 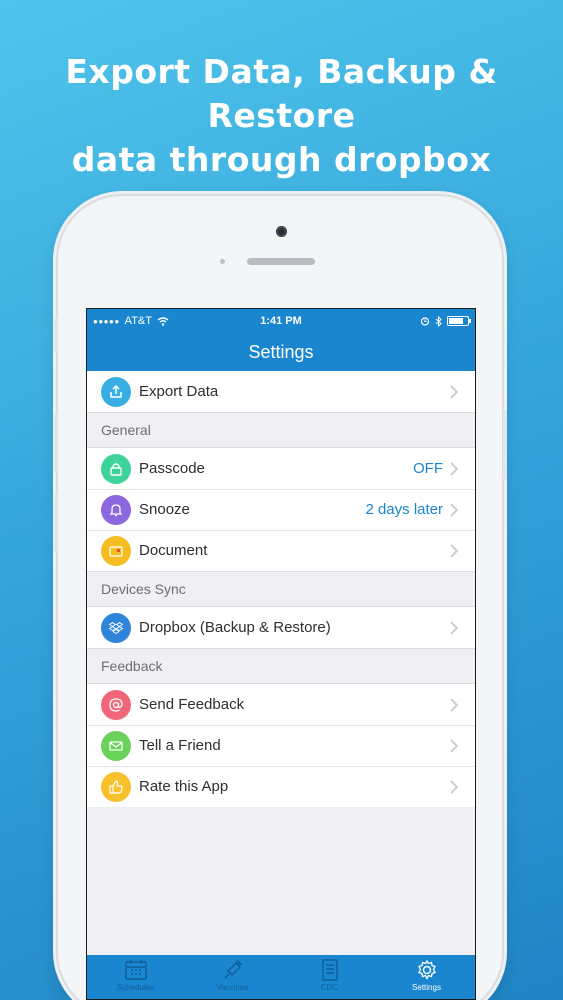 I want to click on send-feedback-label: Send Feedback, so click(x=192, y=704).